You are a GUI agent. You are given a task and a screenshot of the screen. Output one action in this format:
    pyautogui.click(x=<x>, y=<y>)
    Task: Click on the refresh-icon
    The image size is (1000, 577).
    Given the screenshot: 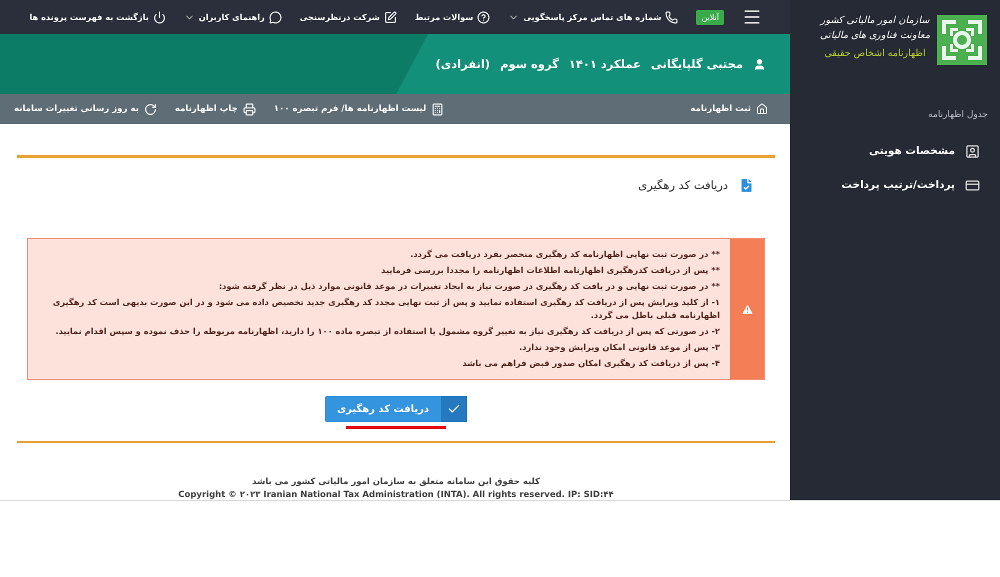 What is the action you would take?
    pyautogui.click(x=150, y=109)
    